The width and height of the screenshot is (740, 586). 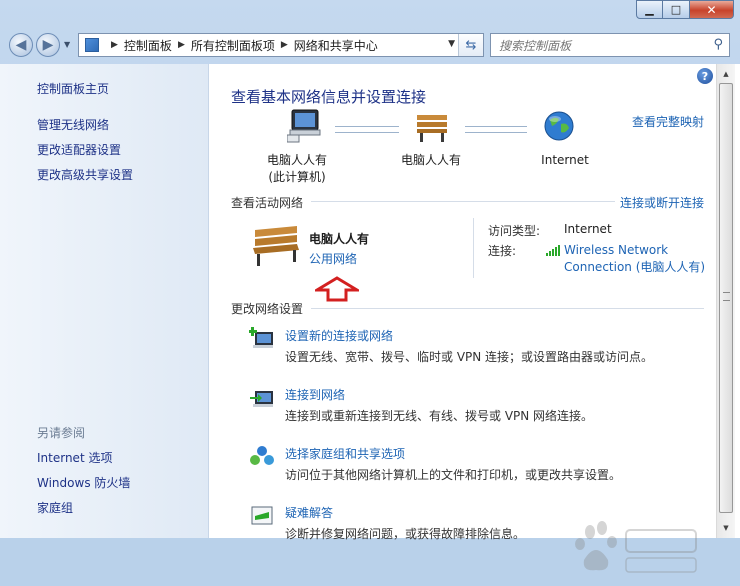 What do you see at coordinates (473, 248) in the screenshot?
I see `vertical-separator` at bounding box center [473, 248].